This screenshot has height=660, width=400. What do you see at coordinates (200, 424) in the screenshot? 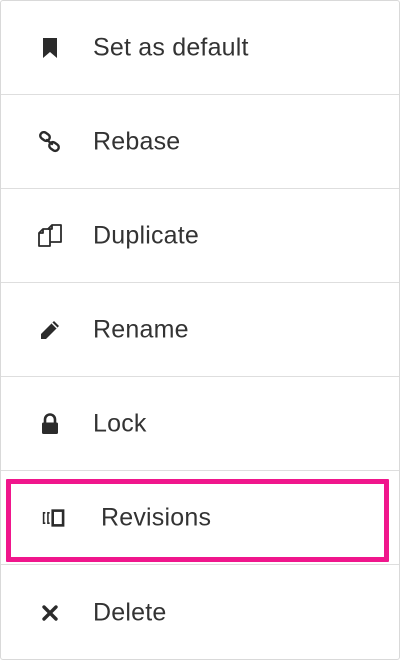
I see `menu-item-lock: Lock` at bounding box center [200, 424].